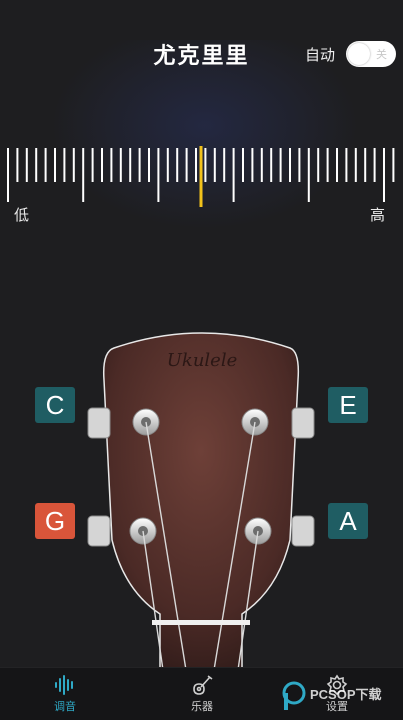 This screenshot has height=720, width=403. What do you see at coordinates (65, 706) in the screenshot?
I see `tab-tuning-label: 调音` at bounding box center [65, 706].